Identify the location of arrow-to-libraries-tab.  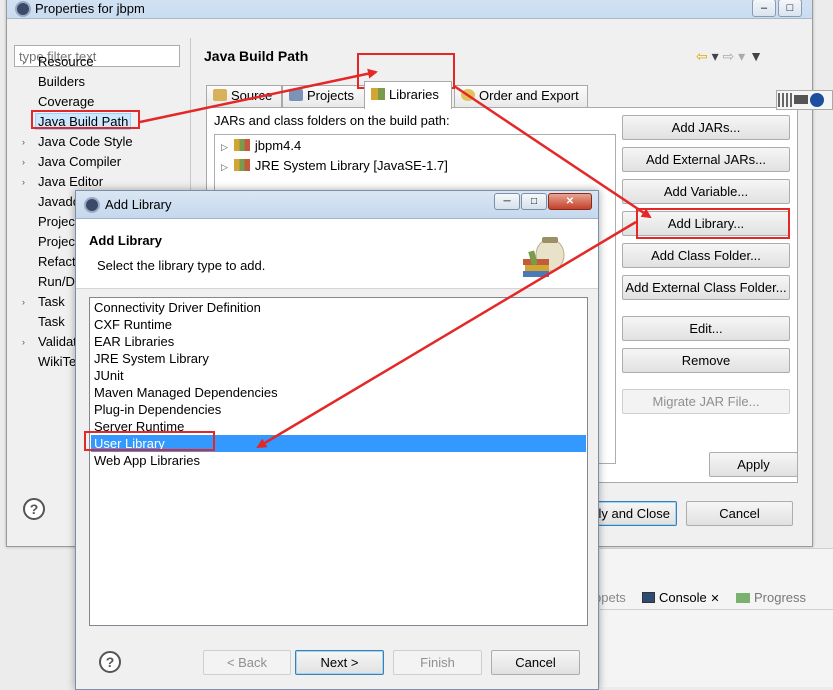
(258, 96).